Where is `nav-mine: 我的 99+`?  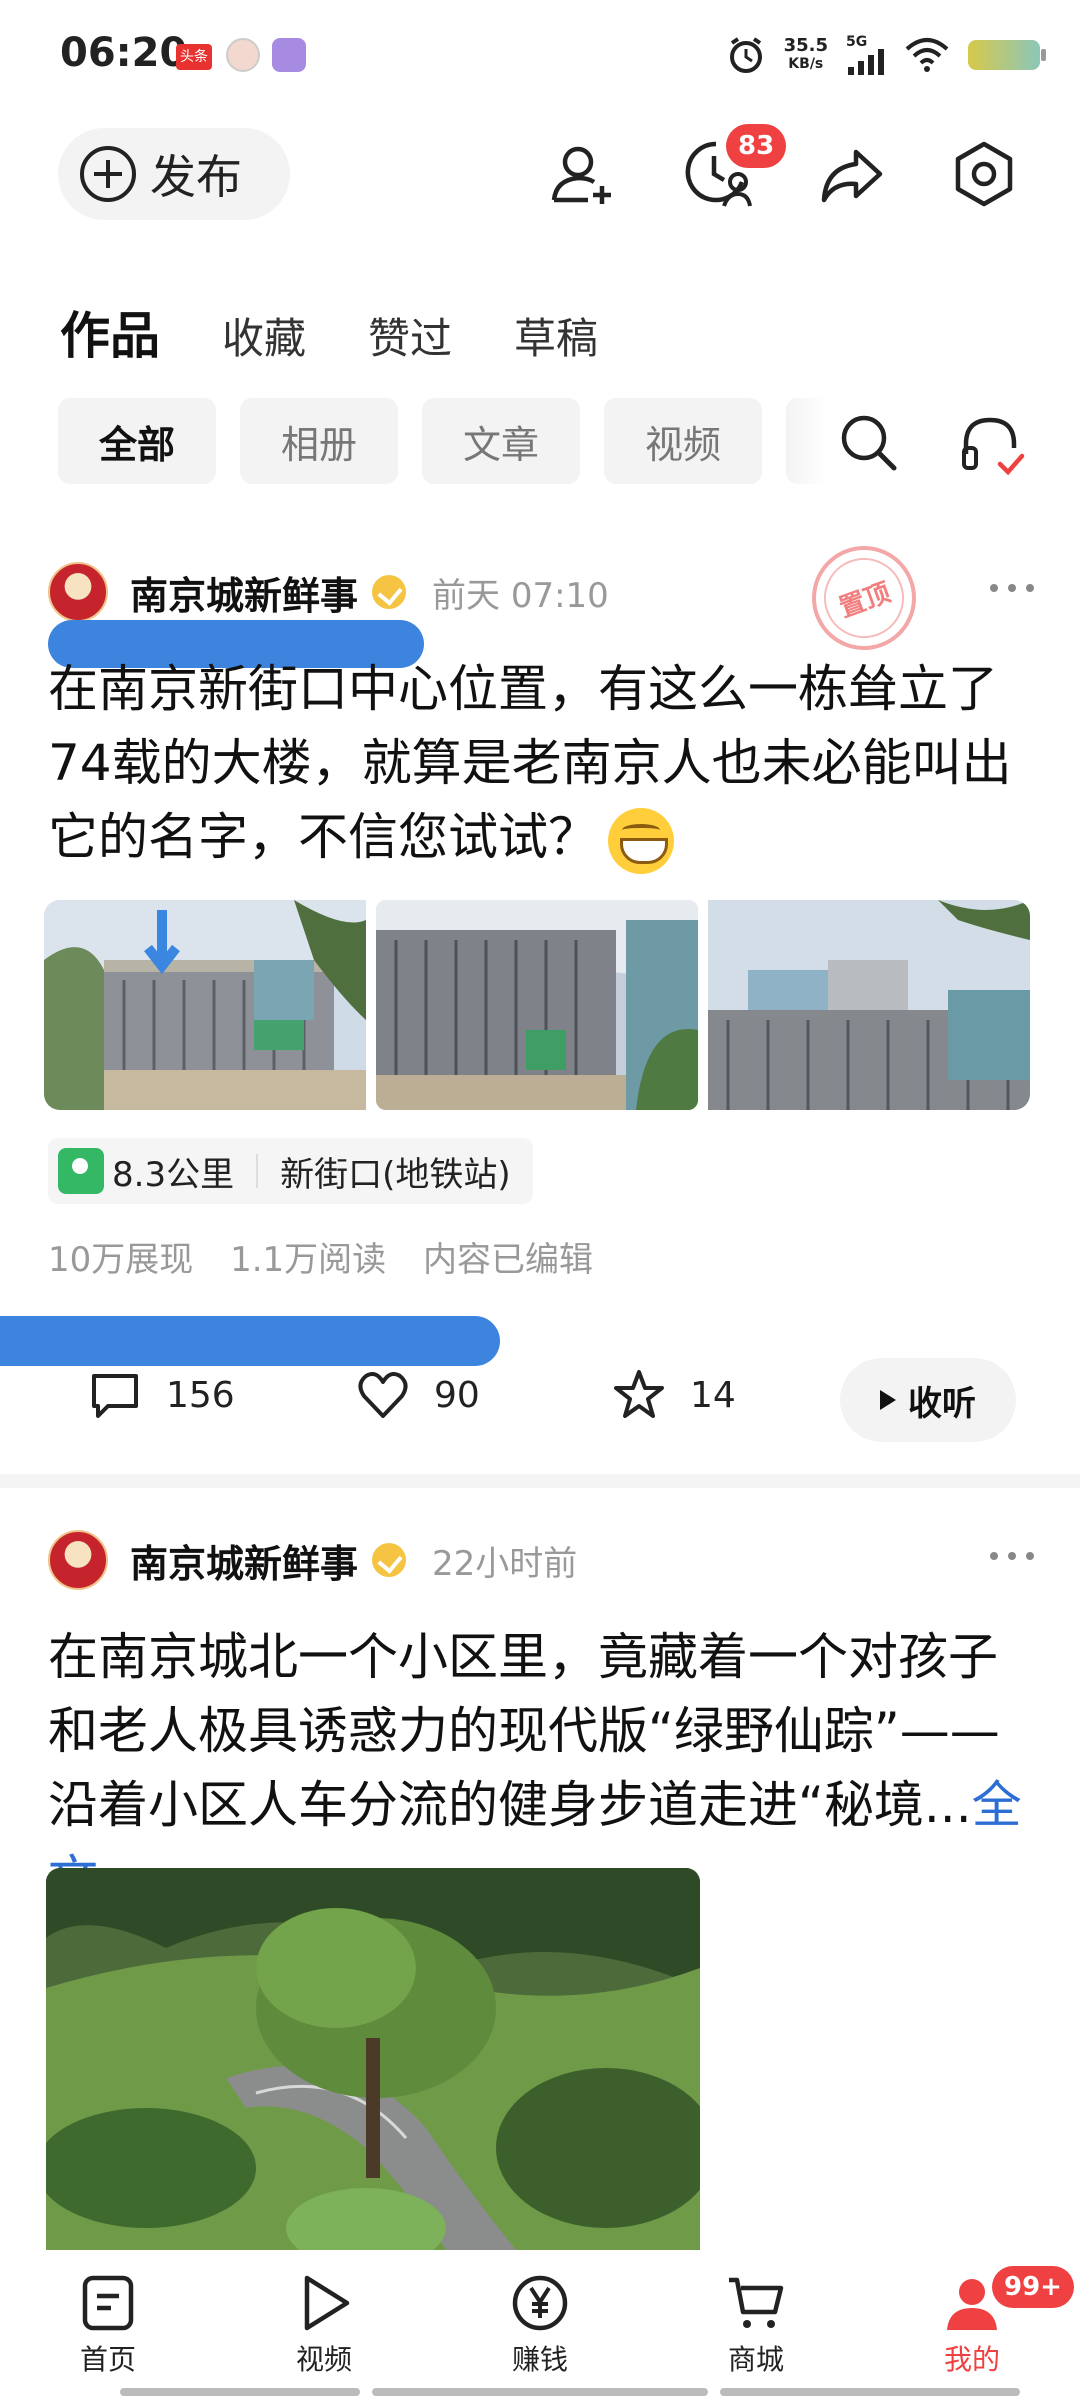 nav-mine: 我的 99+ is located at coordinates (972, 2325).